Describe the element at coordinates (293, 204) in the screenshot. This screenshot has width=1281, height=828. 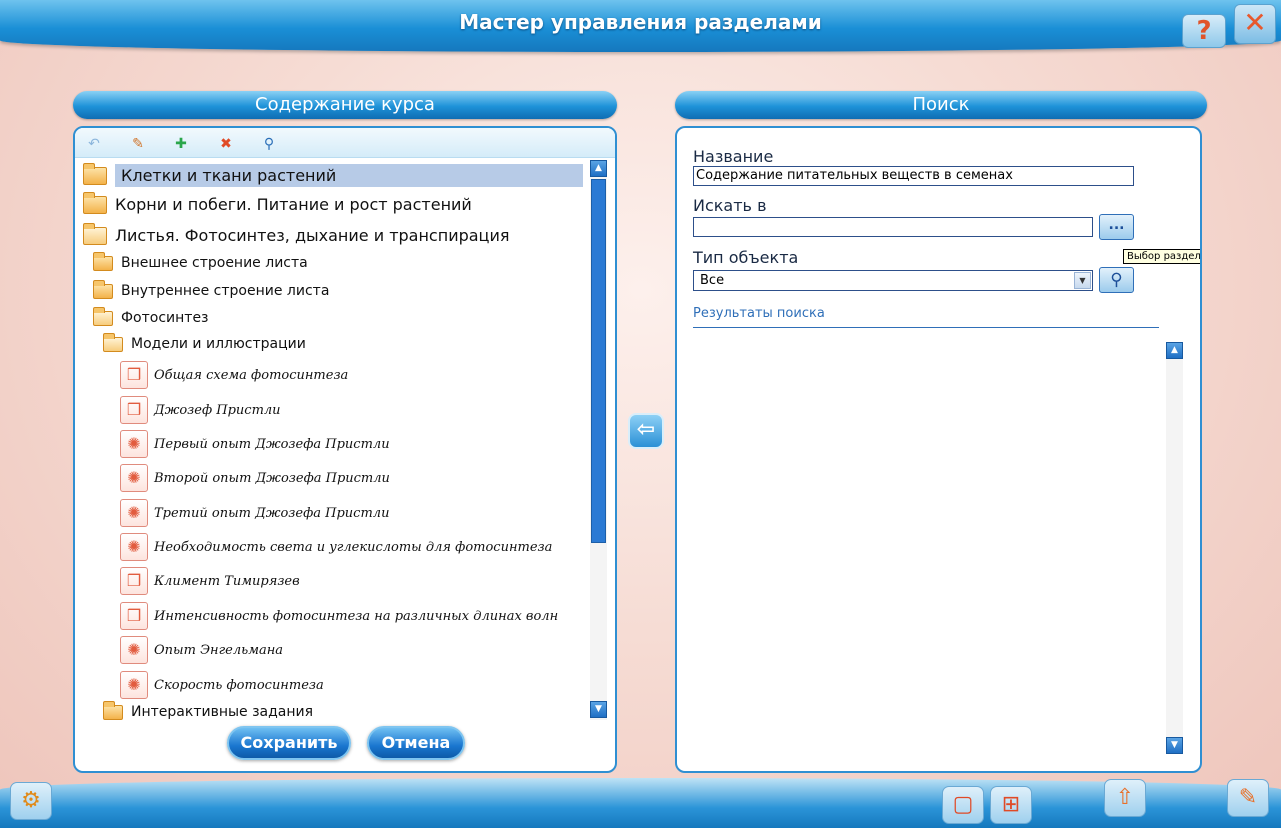
I see `tree-item-label: Корни и побеги. Питание и рост растений` at that location.